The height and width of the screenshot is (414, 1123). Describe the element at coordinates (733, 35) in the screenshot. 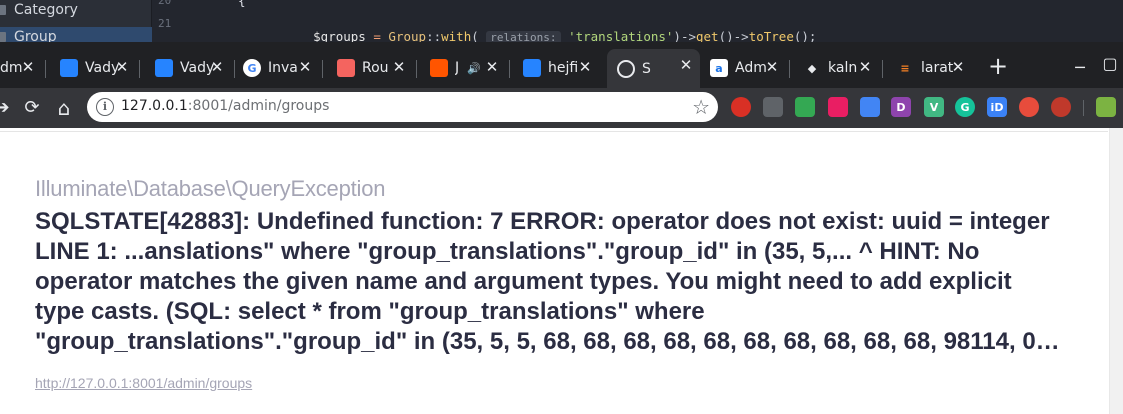

I see `code-punct: ()->` at that location.